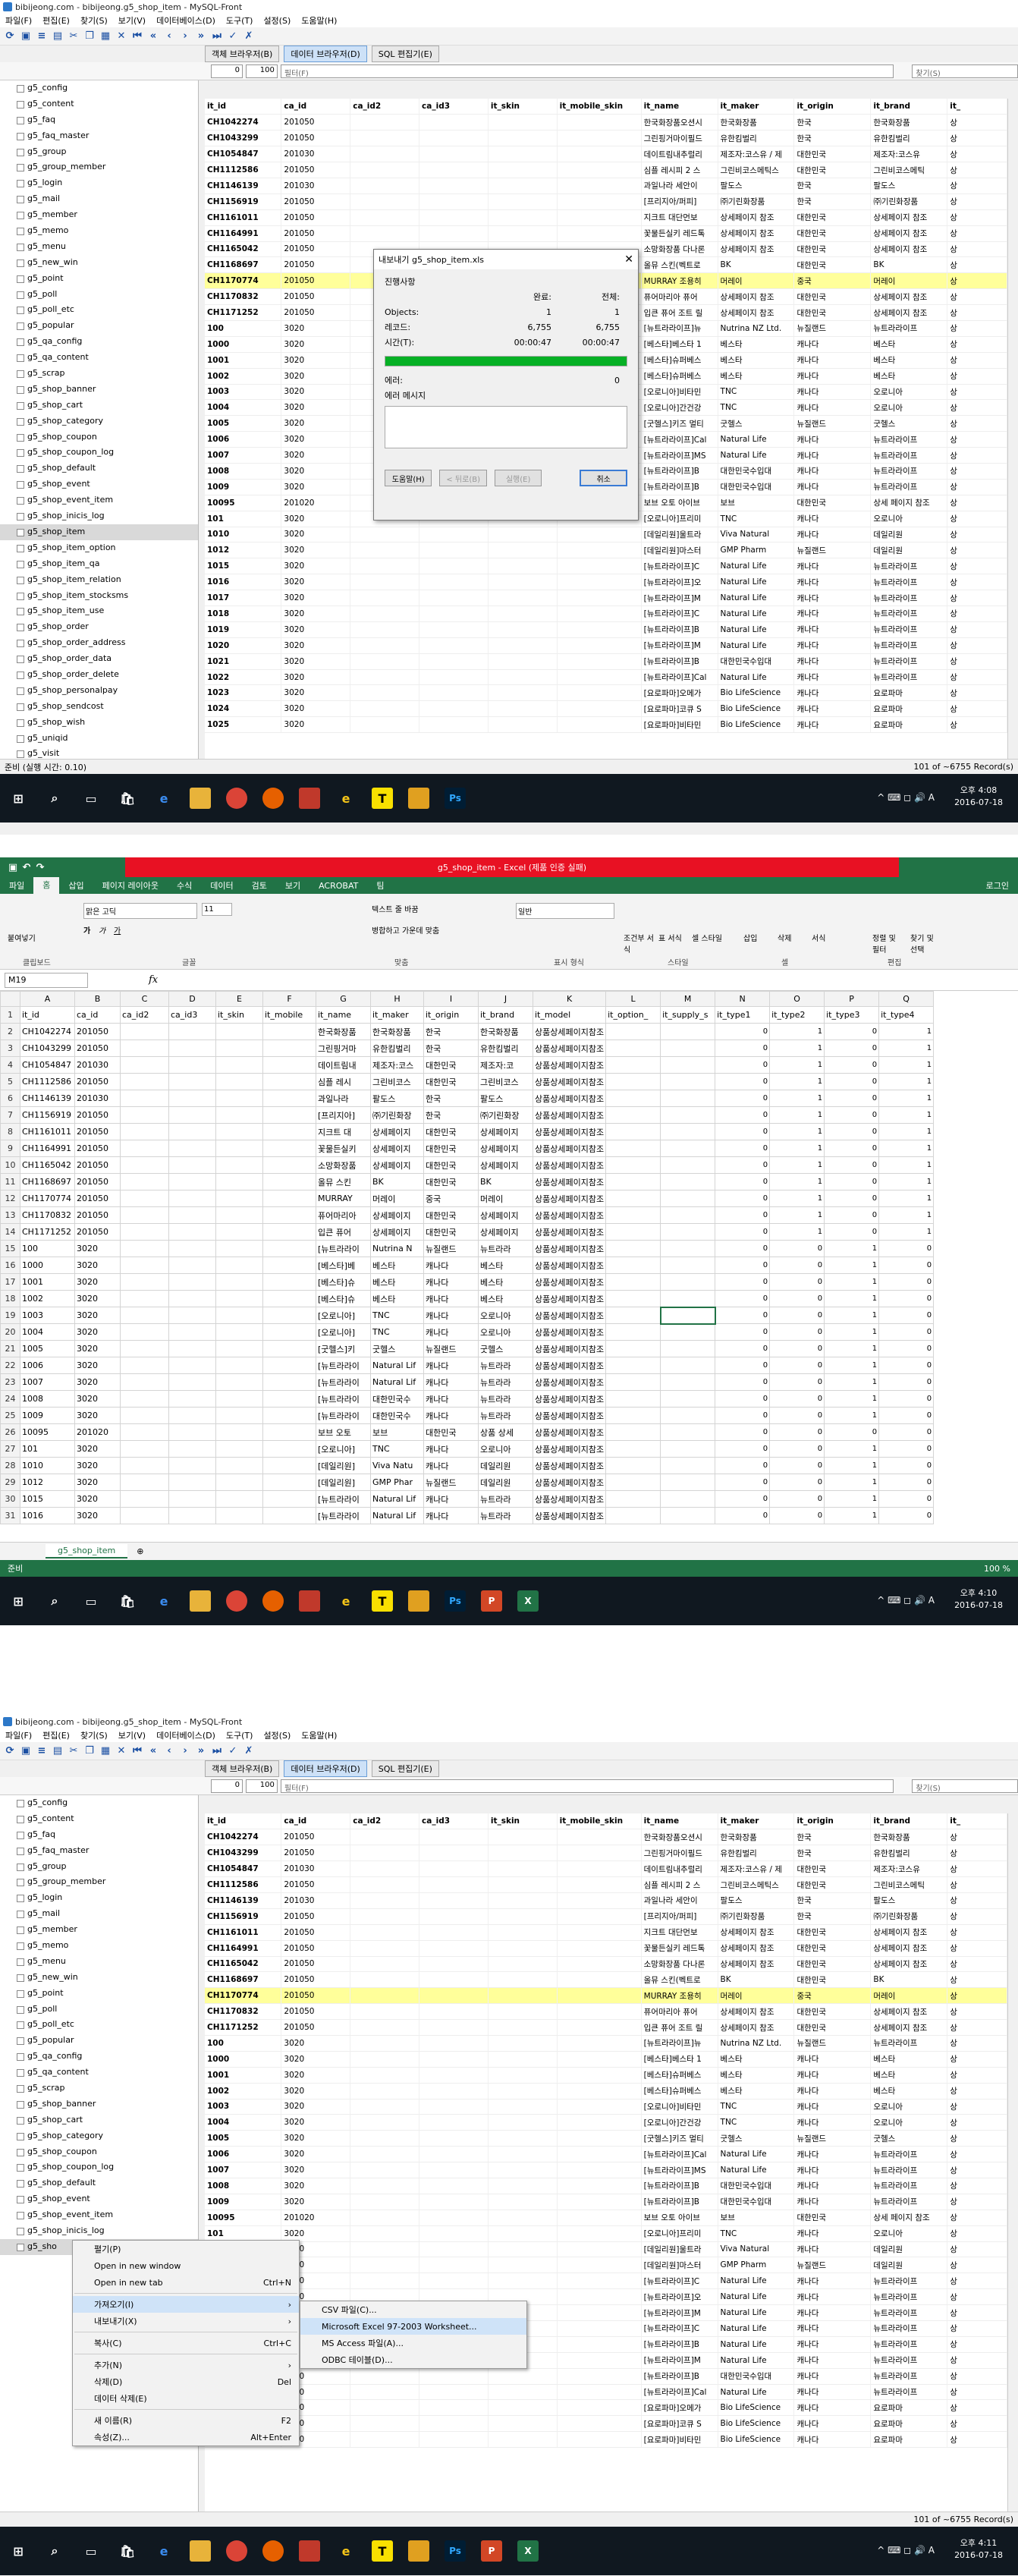  I want to click on sheet-cell: 3020, so click(97, 1348).